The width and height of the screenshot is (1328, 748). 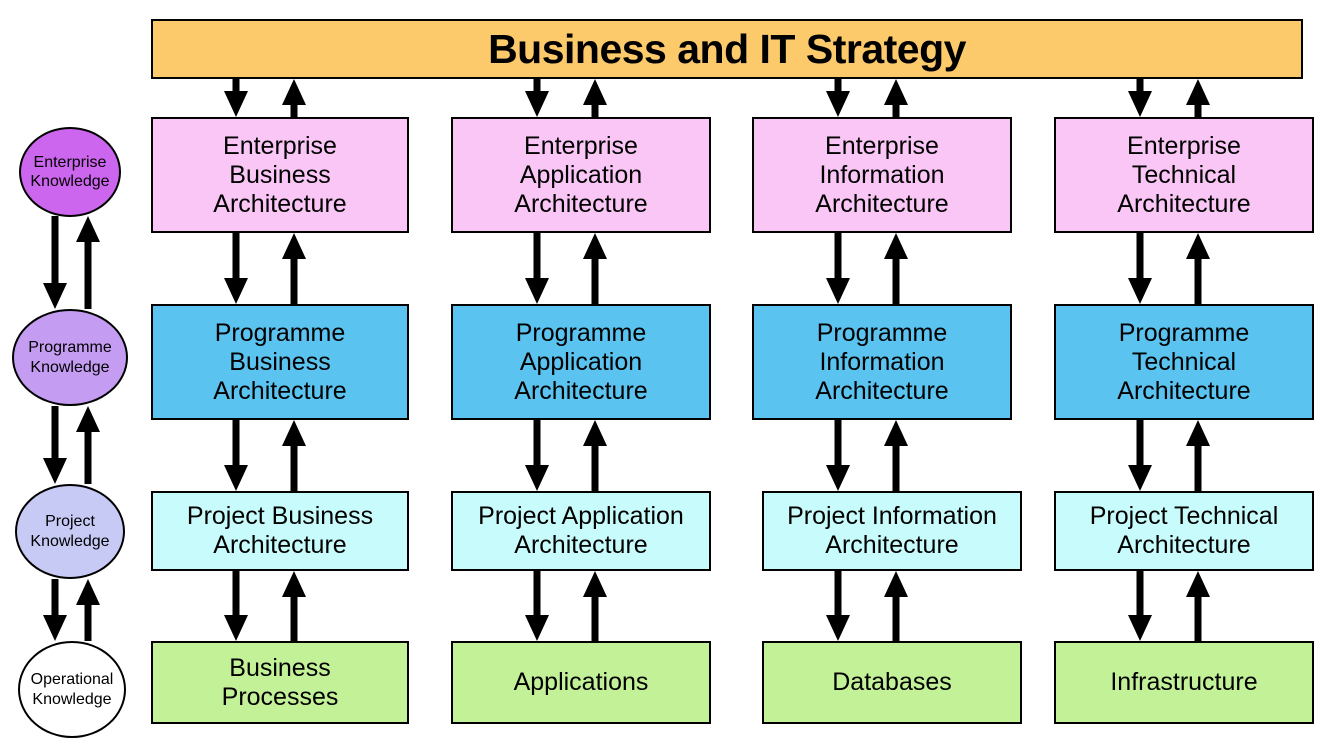 What do you see at coordinates (537, 606) in the screenshot?
I see `arrow-down-project-to-operational-application` at bounding box center [537, 606].